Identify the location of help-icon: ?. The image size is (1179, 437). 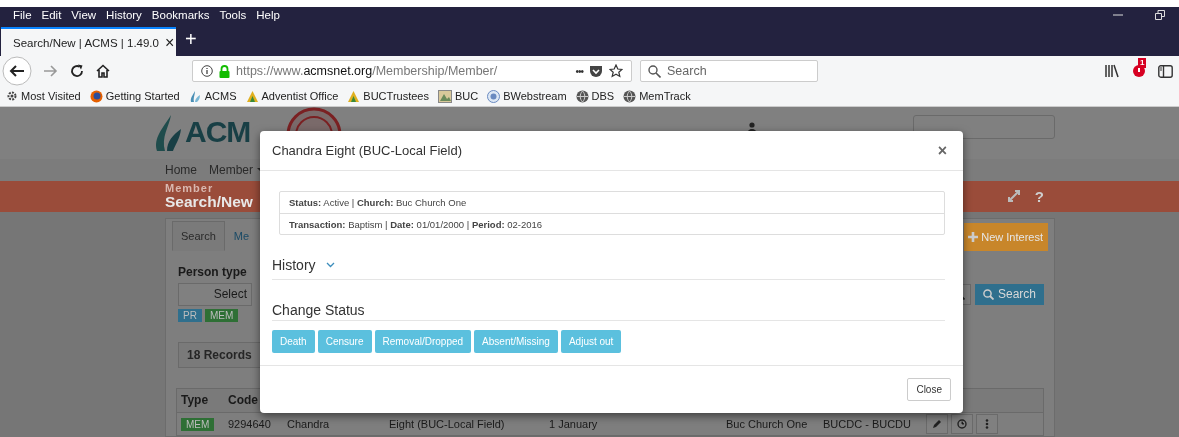
(1039, 196).